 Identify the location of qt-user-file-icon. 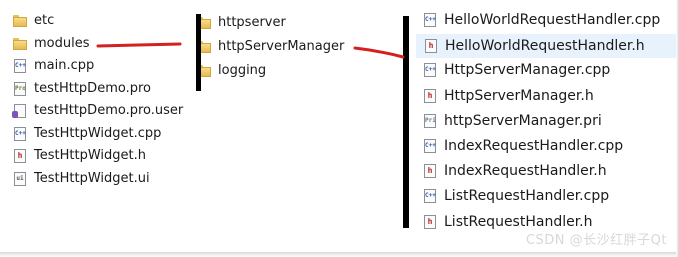
(20, 111).